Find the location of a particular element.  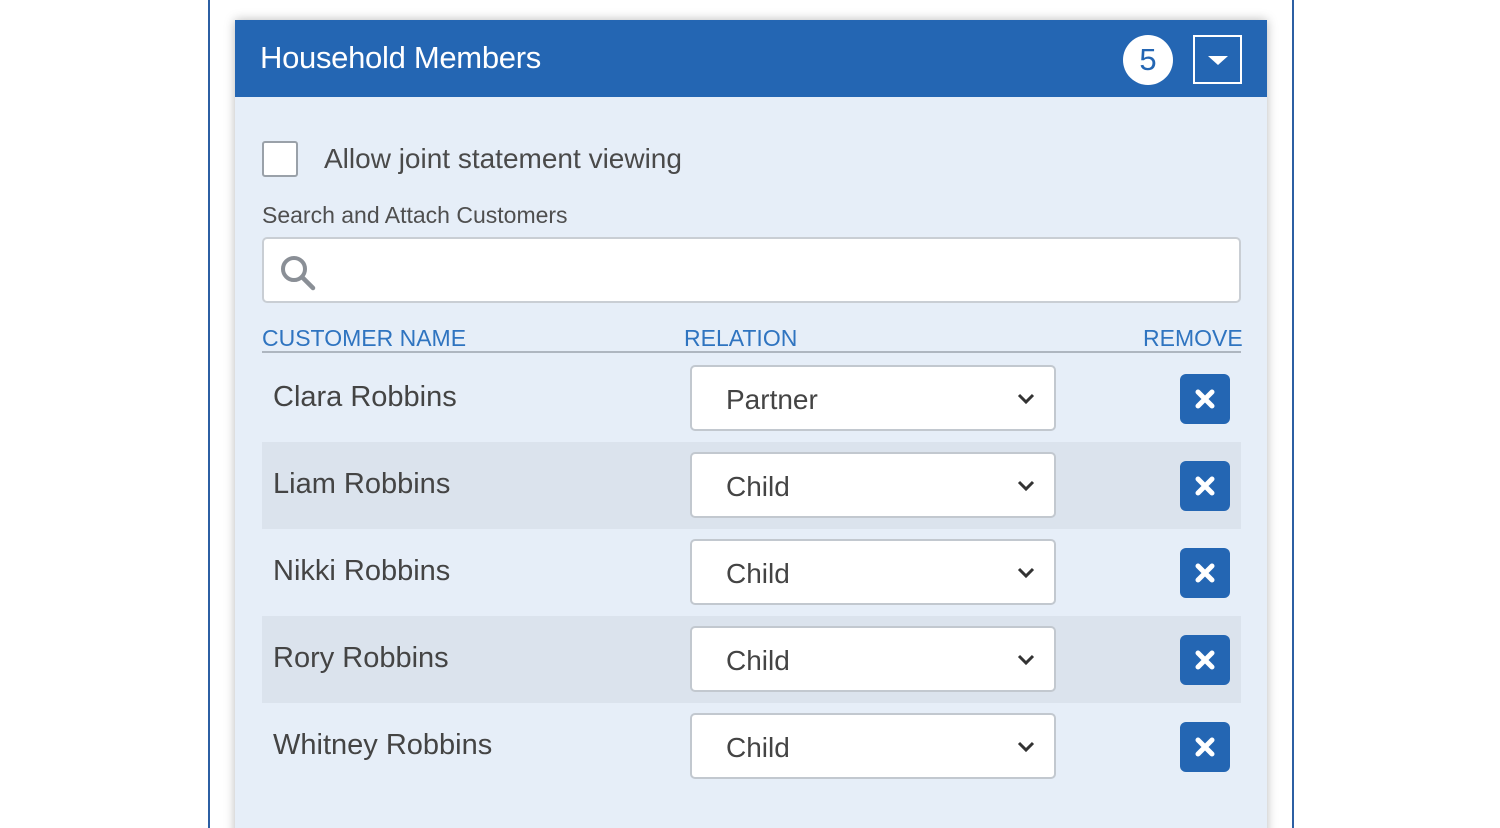

relation-value: Partner is located at coordinates (772, 399).